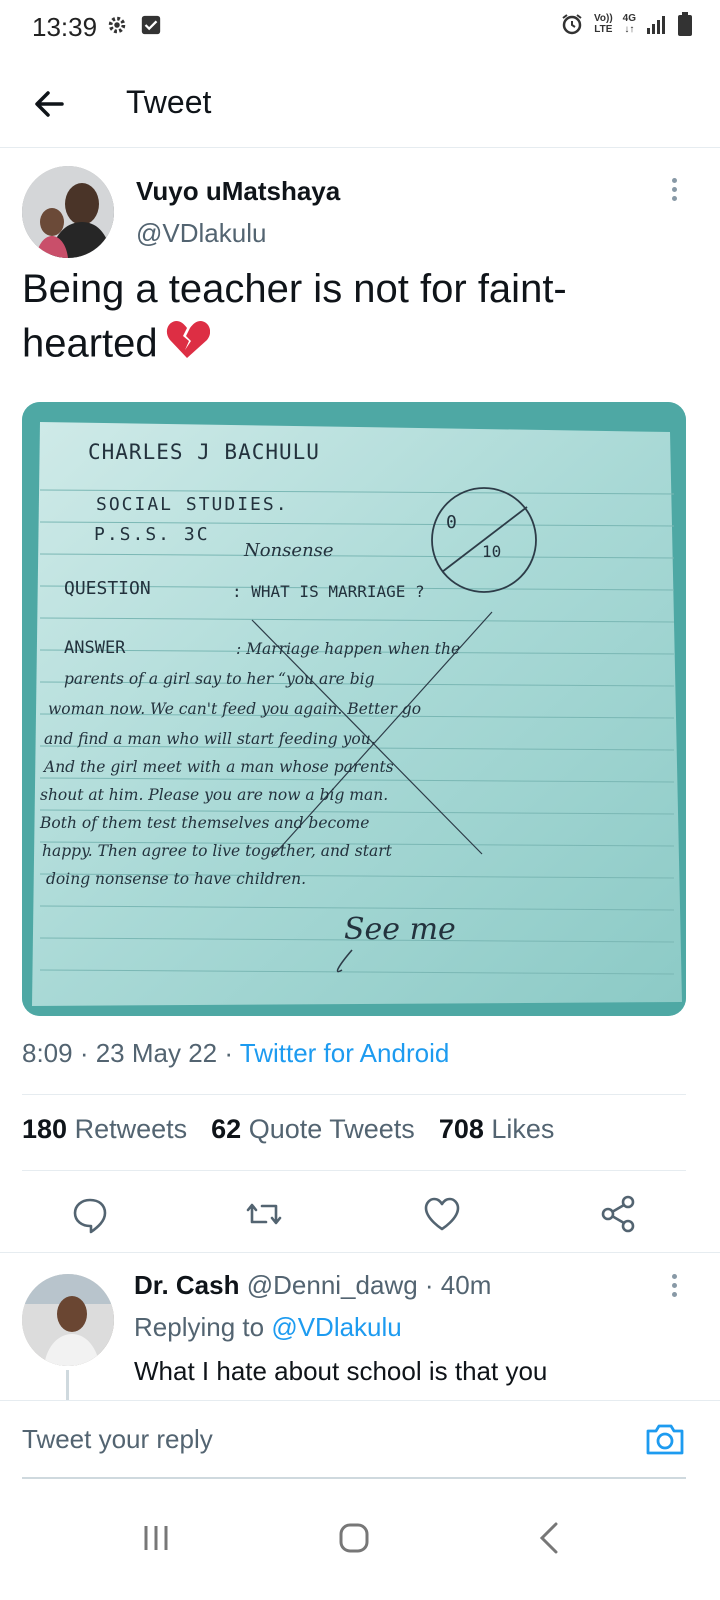  Describe the element at coordinates (204, 452) in the screenshot. I see `student-name: CHARLES J BACHULU` at that location.